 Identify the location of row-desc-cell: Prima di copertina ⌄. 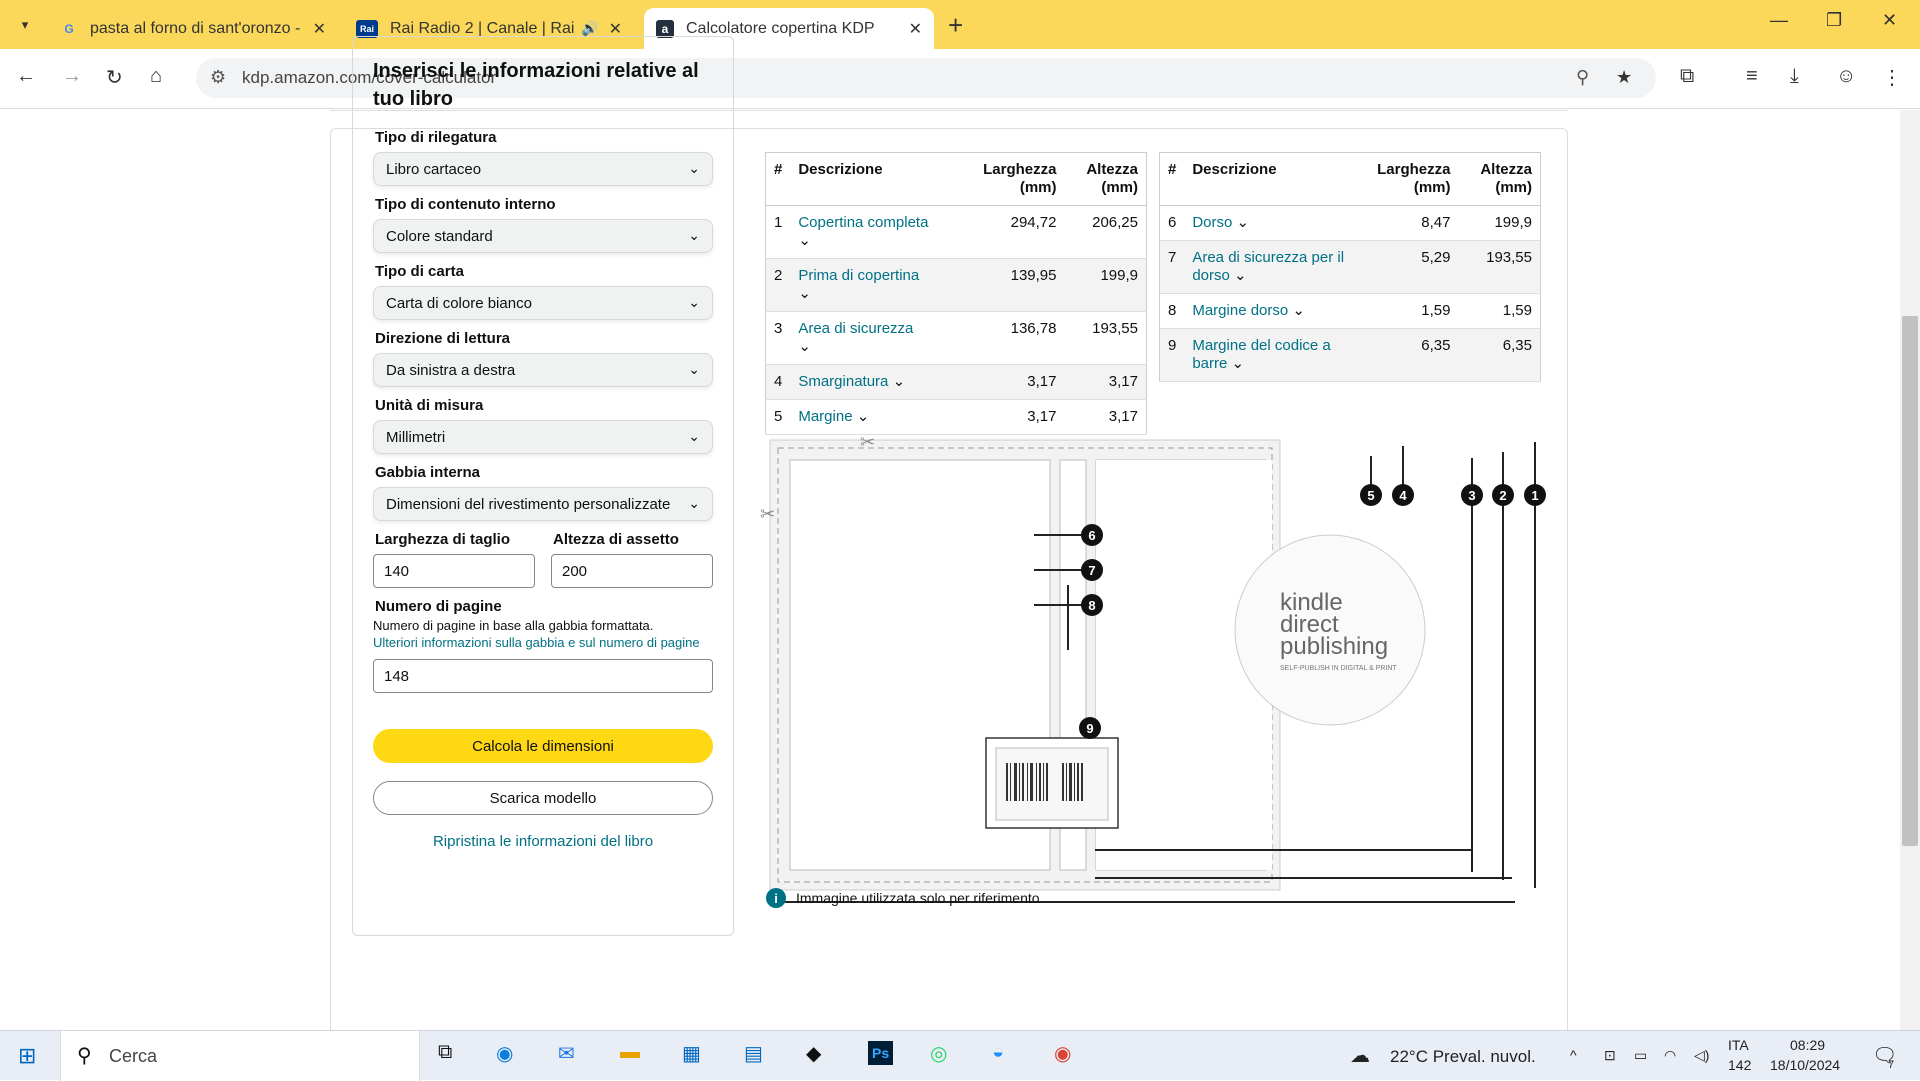
(879, 285).